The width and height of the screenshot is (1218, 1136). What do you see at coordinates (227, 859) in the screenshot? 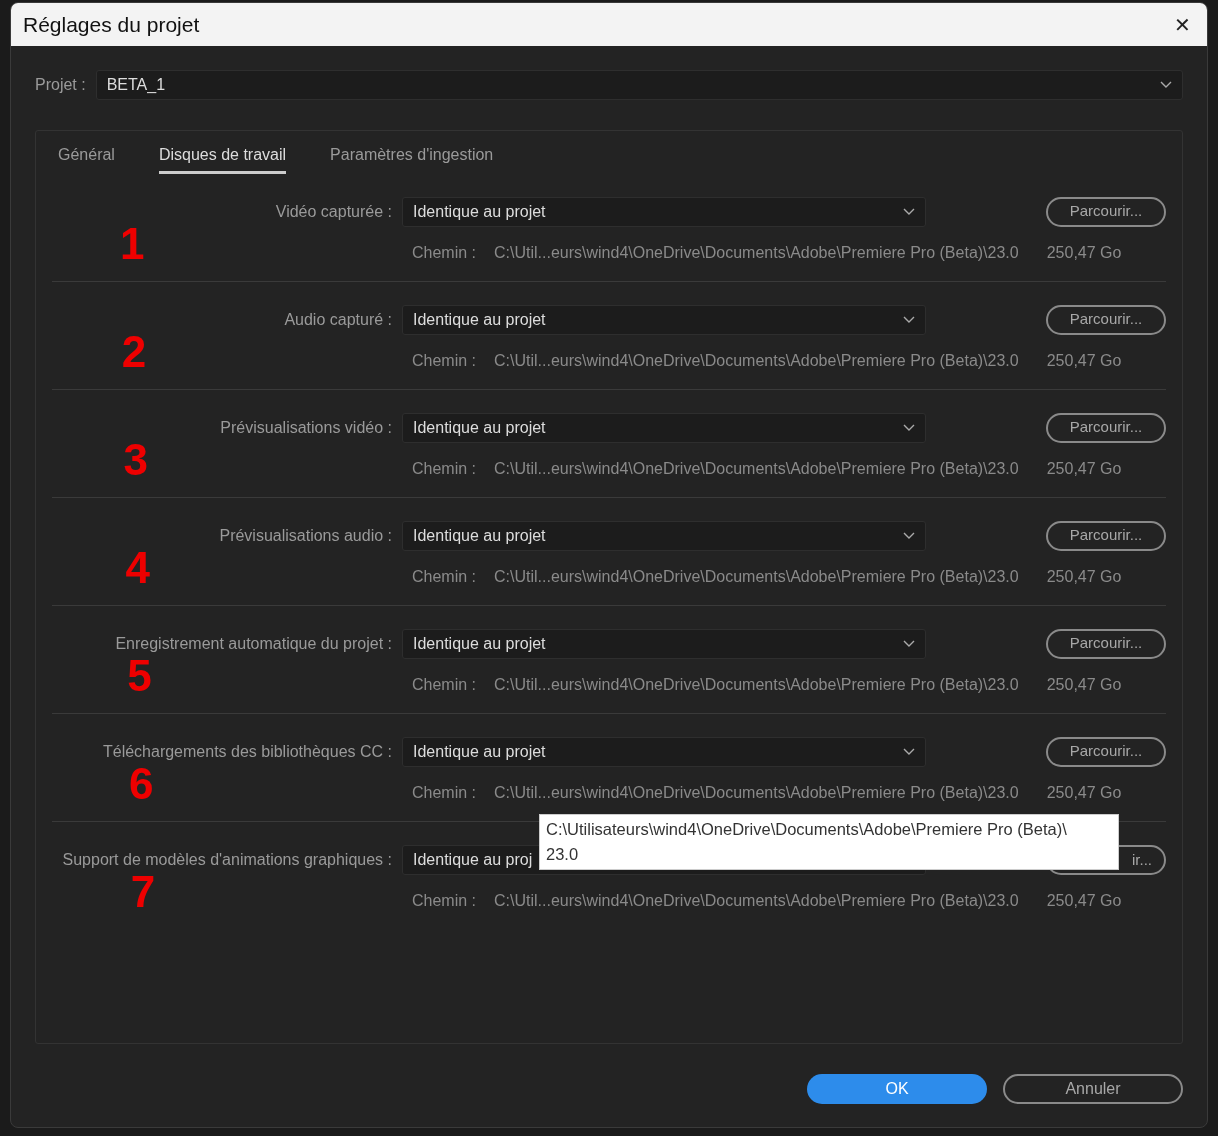
I see `field-label: Support de modèles d'animations graphiques :` at bounding box center [227, 859].